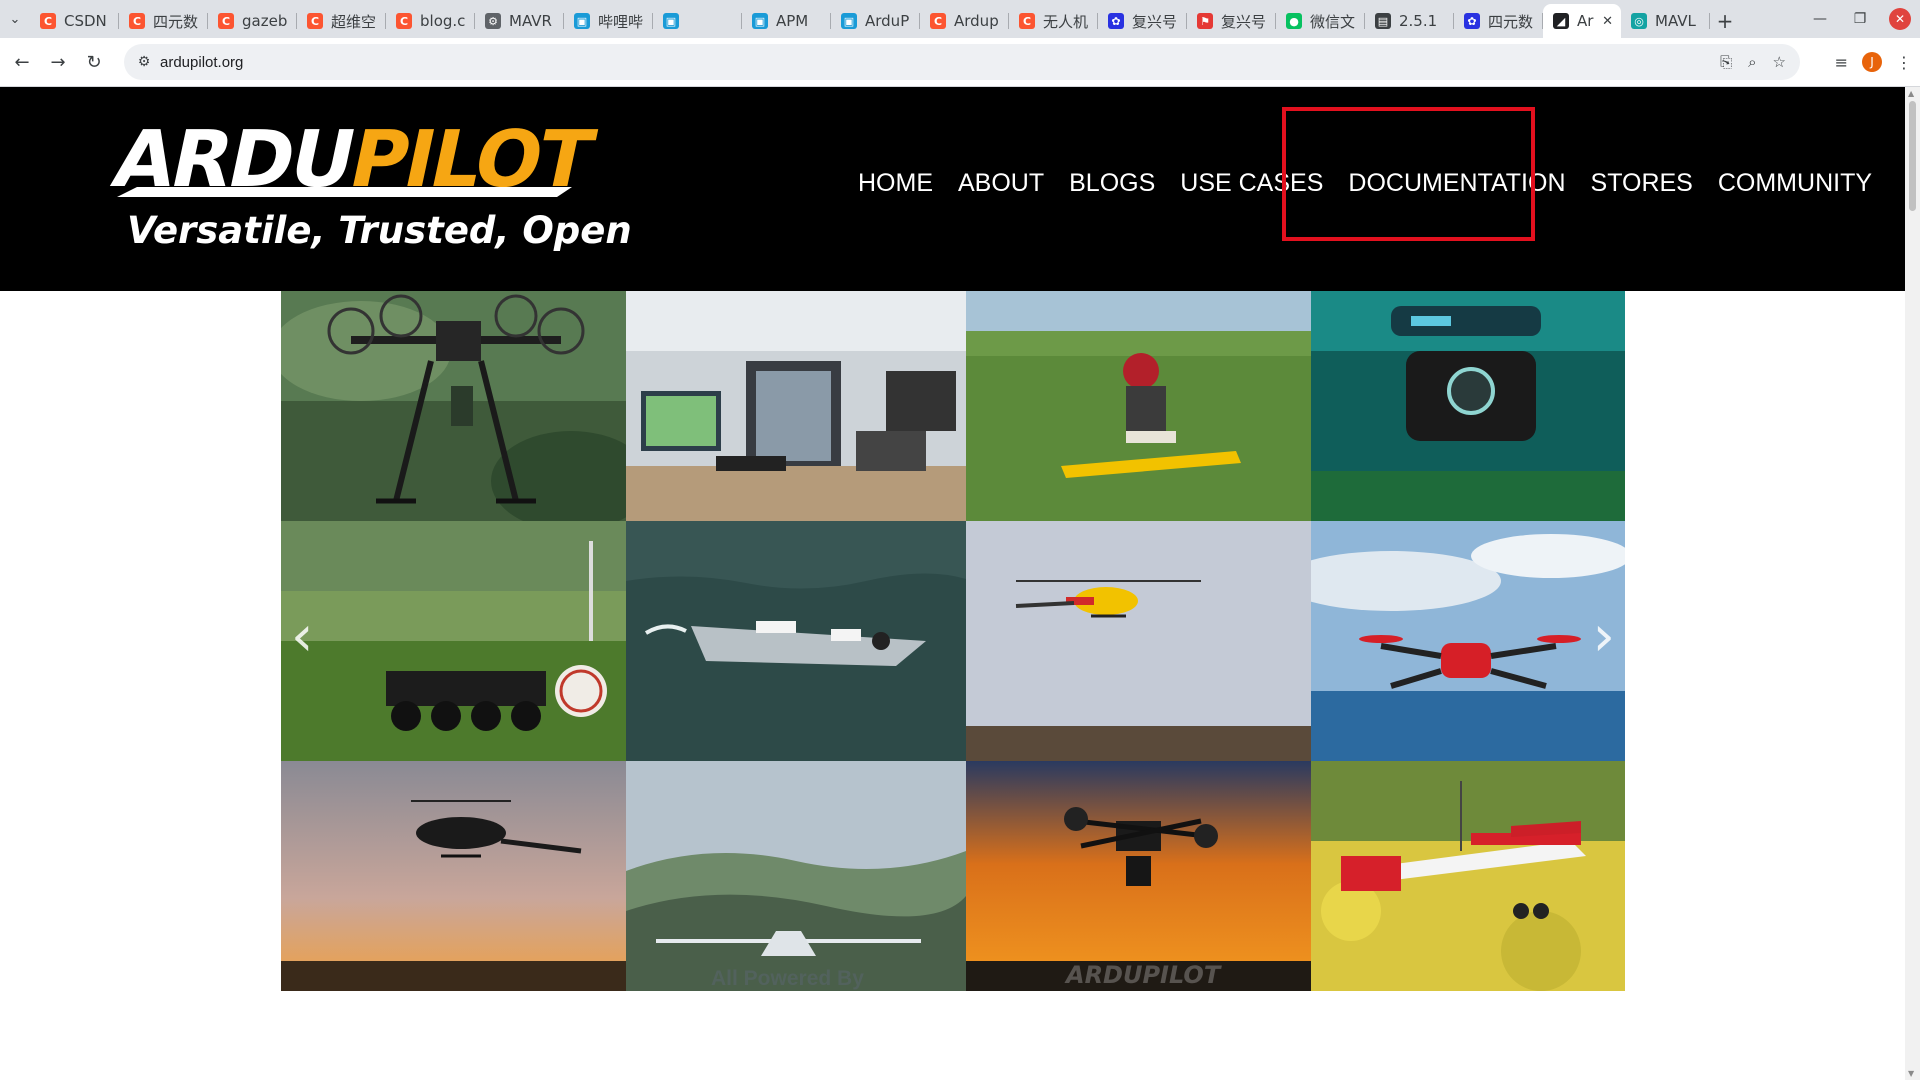  Describe the element at coordinates (1900, 19) in the screenshot. I see `window-close-icon: ✕` at that location.